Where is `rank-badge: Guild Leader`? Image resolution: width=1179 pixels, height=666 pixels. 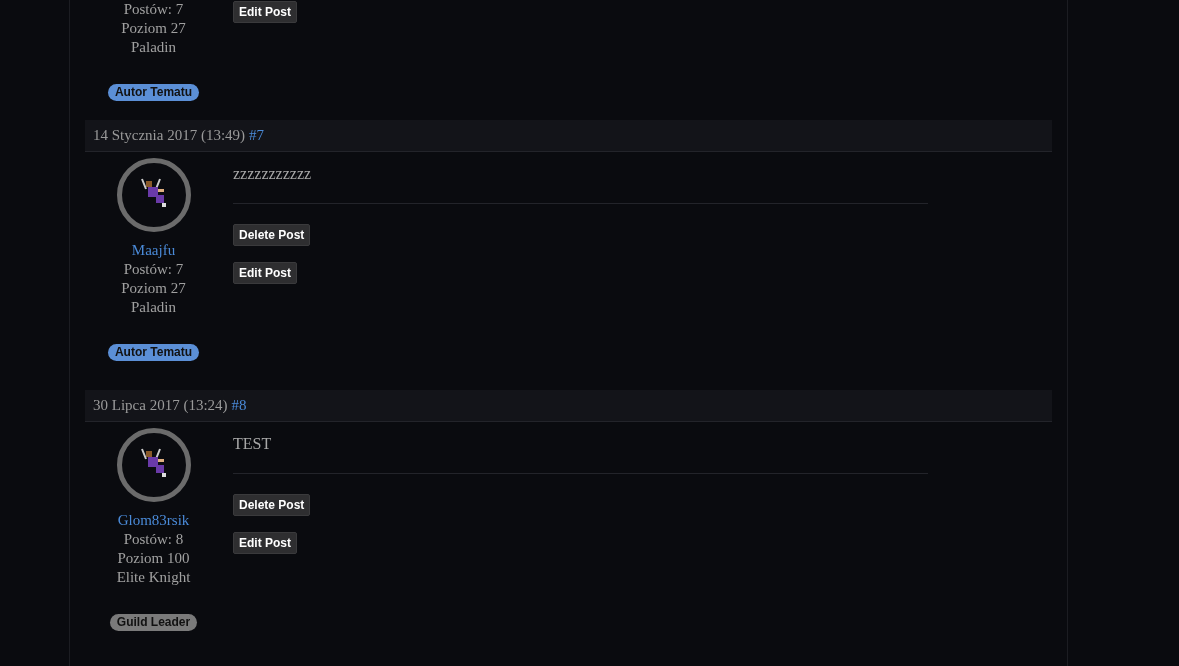
rank-badge: Guild Leader is located at coordinates (153, 622).